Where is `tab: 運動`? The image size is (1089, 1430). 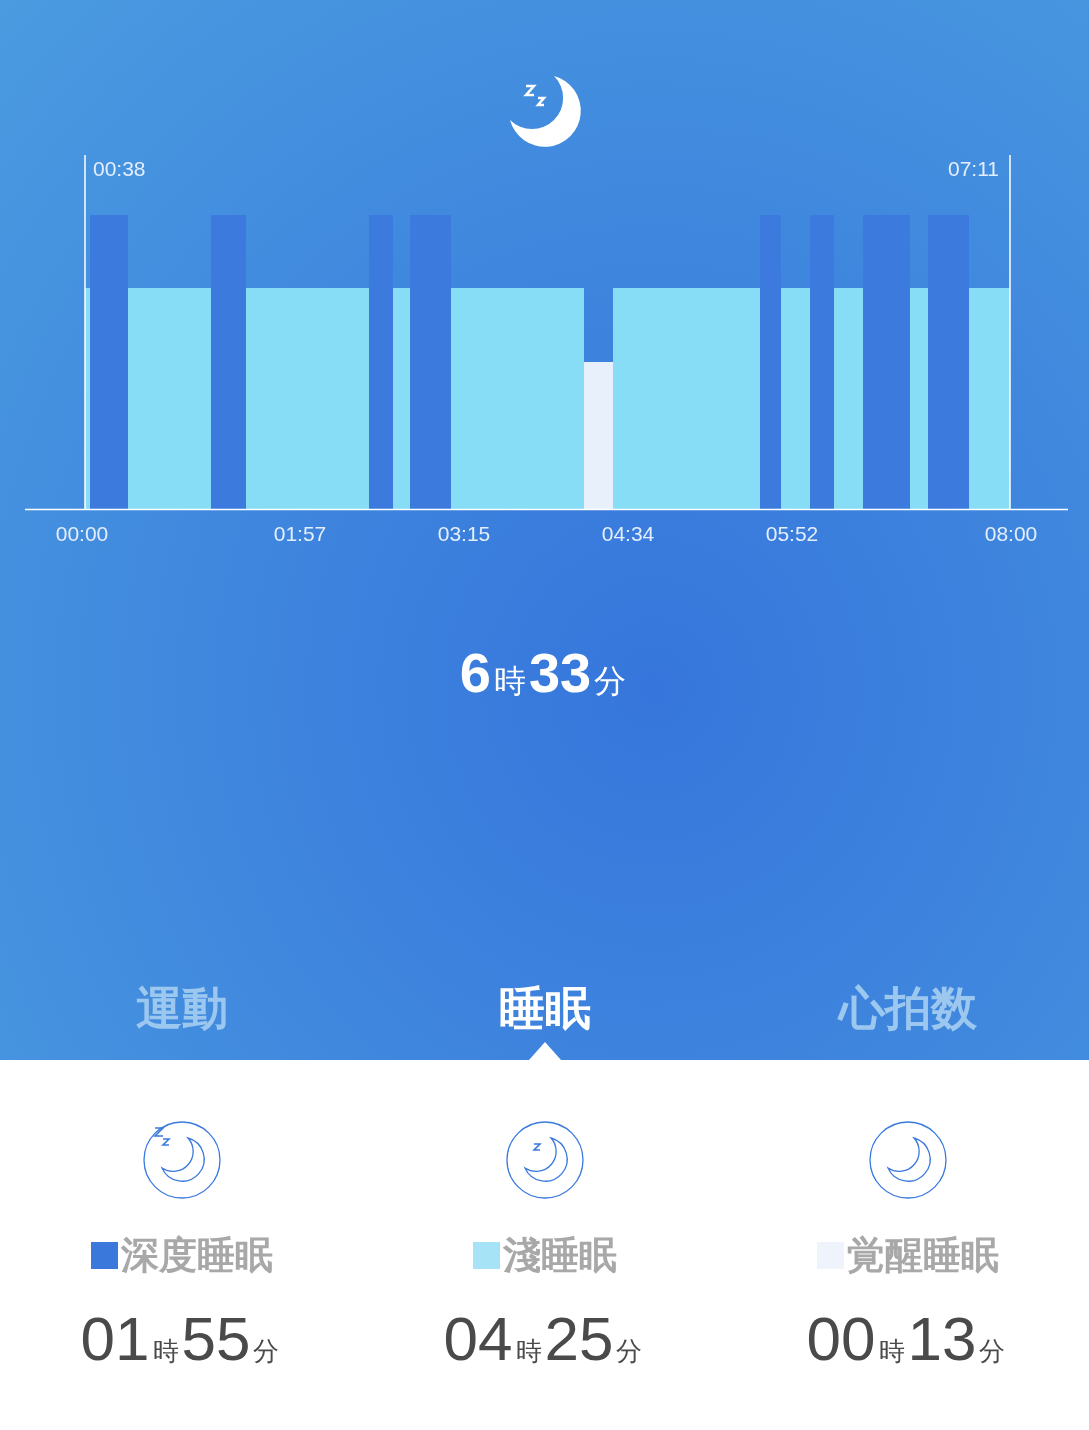 tab: 運動 is located at coordinates (181, 1019).